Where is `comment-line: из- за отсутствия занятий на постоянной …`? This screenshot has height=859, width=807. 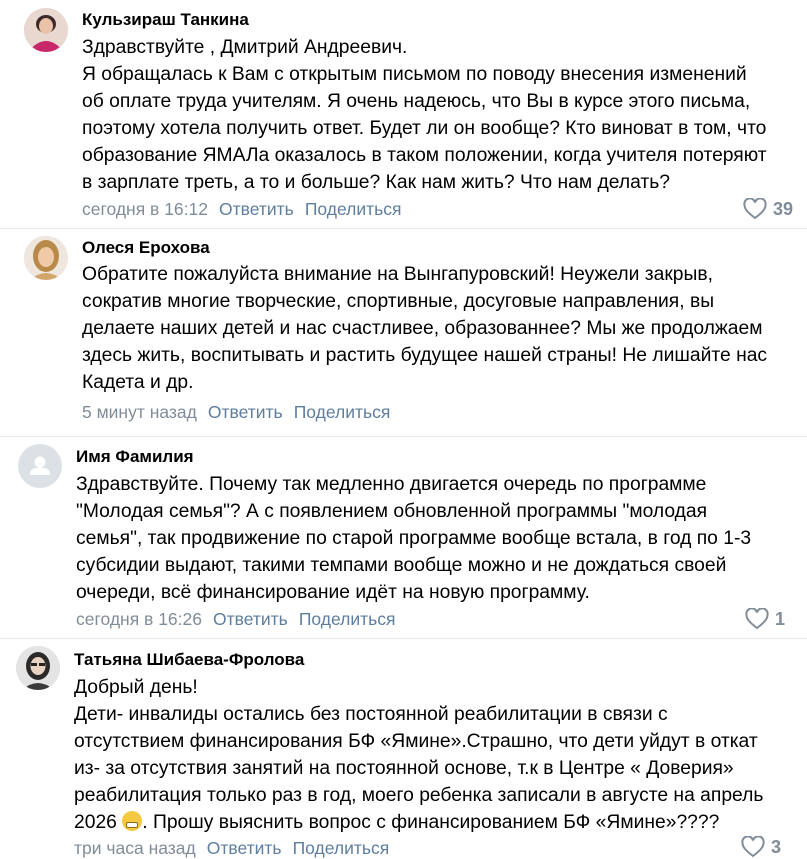
comment-line: из- за отсутствия занятий на постоянной … is located at coordinates (404, 768).